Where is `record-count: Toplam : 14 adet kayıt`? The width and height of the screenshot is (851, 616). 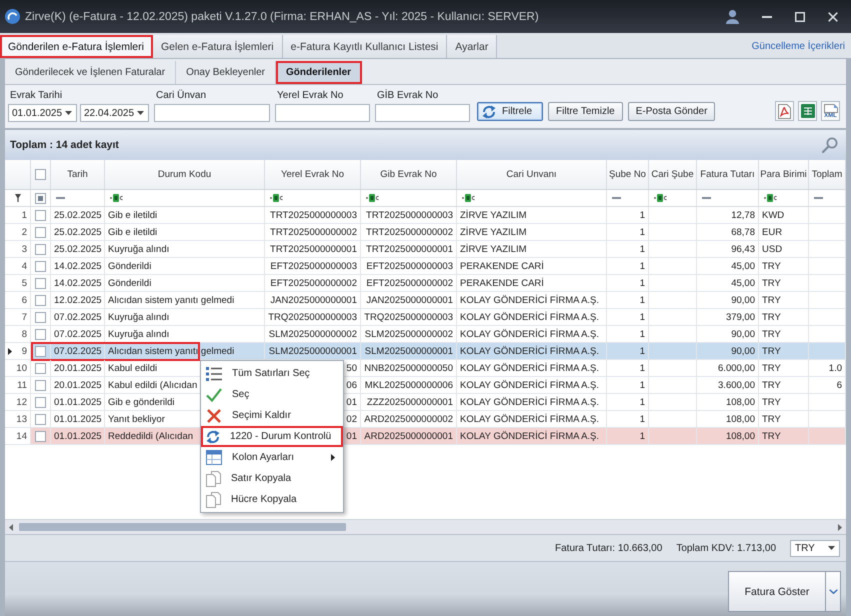 record-count: Toplam : 14 adet kayıt is located at coordinates (64, 145).